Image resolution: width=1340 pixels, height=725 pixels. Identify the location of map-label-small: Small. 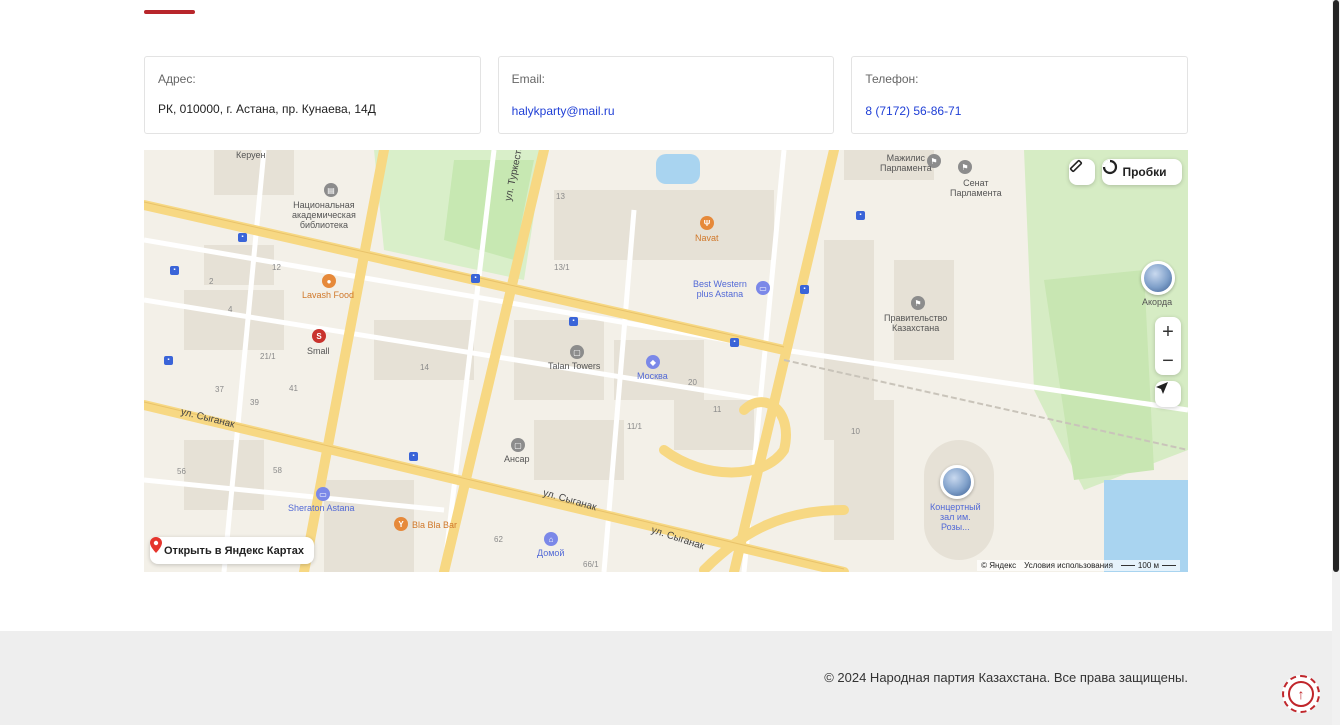
(318, 351).